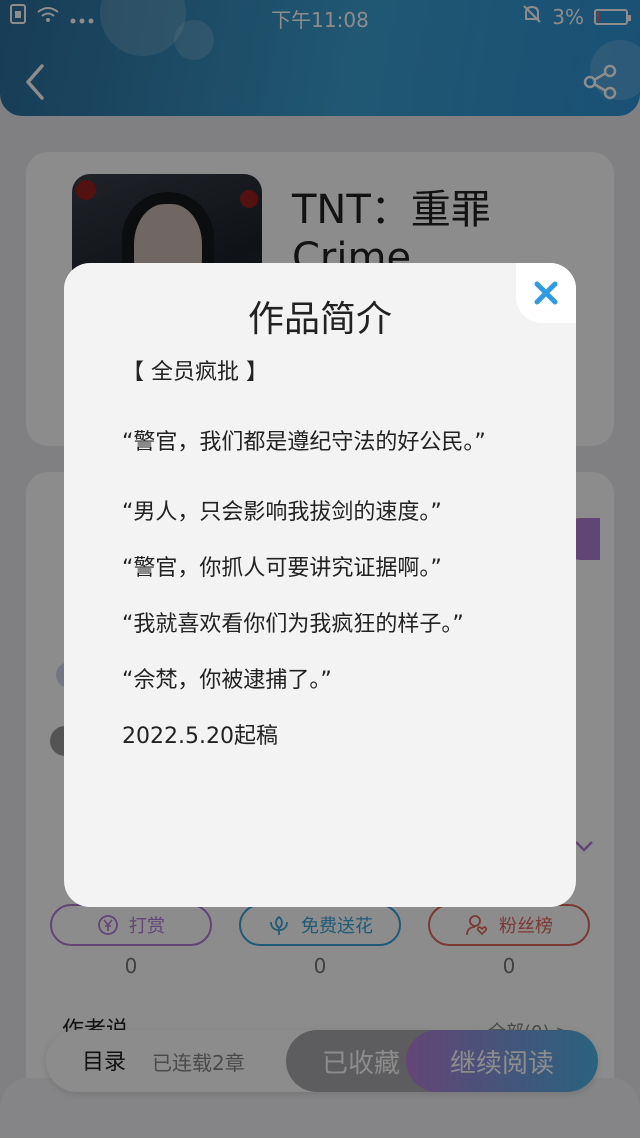 This screenshot has height=1138, width=640. I want to click on synopsis-line: “我就喜欢看你们为我疯狂的样子。”, so click(293, 624).